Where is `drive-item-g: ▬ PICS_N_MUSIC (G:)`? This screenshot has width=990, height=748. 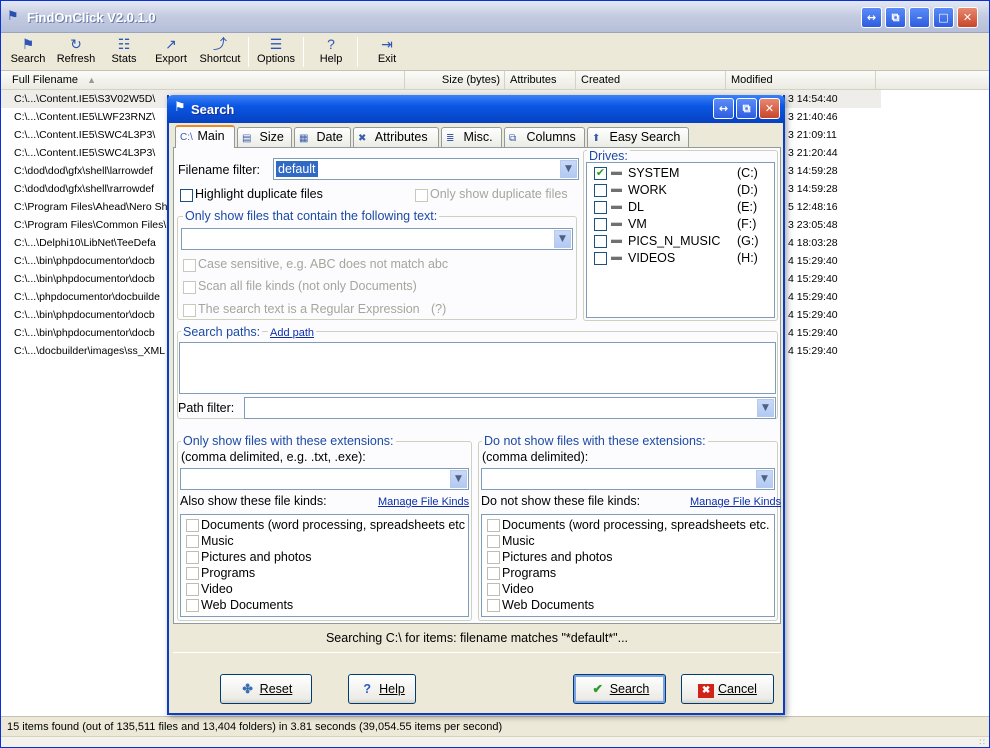 drive-item-g: ▬ PICS_N_MUSIC (G:) is located at coordinates (682, 241).